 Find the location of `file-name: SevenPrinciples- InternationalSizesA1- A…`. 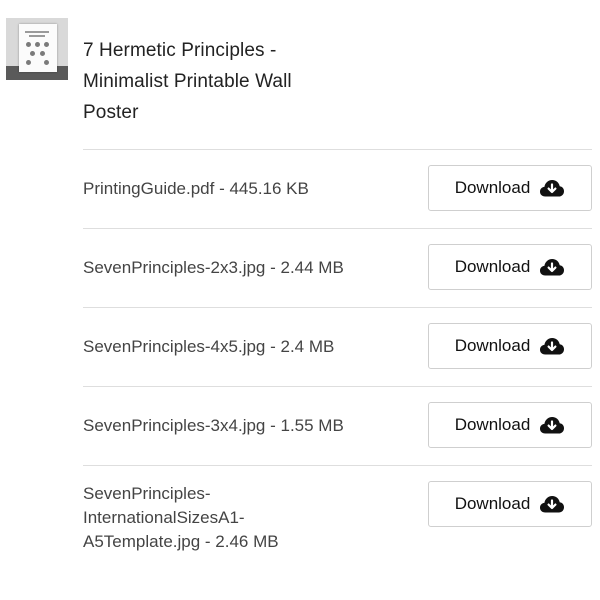

file-name: SevenPrinciples- InternationalSizesA1- A… is located at coordinates (243, 510).